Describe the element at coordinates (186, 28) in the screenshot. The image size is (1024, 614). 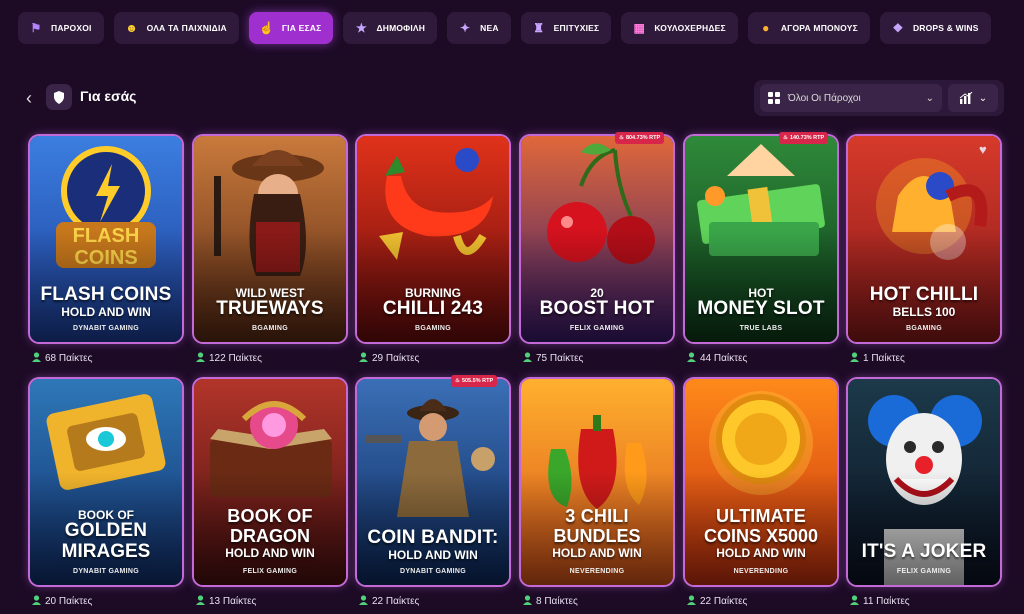
I see `tab-label: ΟΛΑ ΤΑ ΠΑΙΧΝΙΔΙΑ` at that location.